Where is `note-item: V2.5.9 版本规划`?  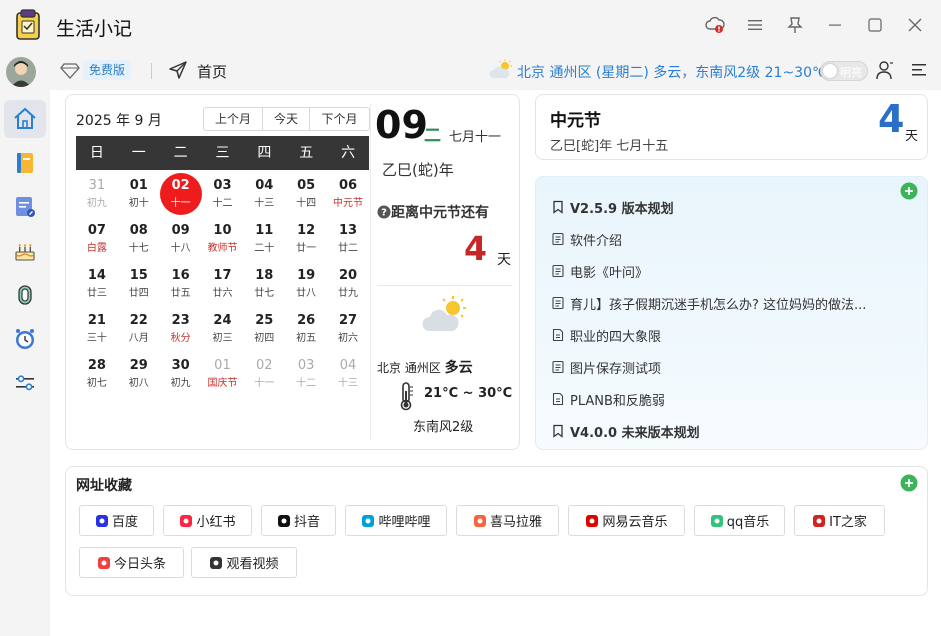 note-item: V2.5.9 版本规划 is located at coordinates (612, 207).